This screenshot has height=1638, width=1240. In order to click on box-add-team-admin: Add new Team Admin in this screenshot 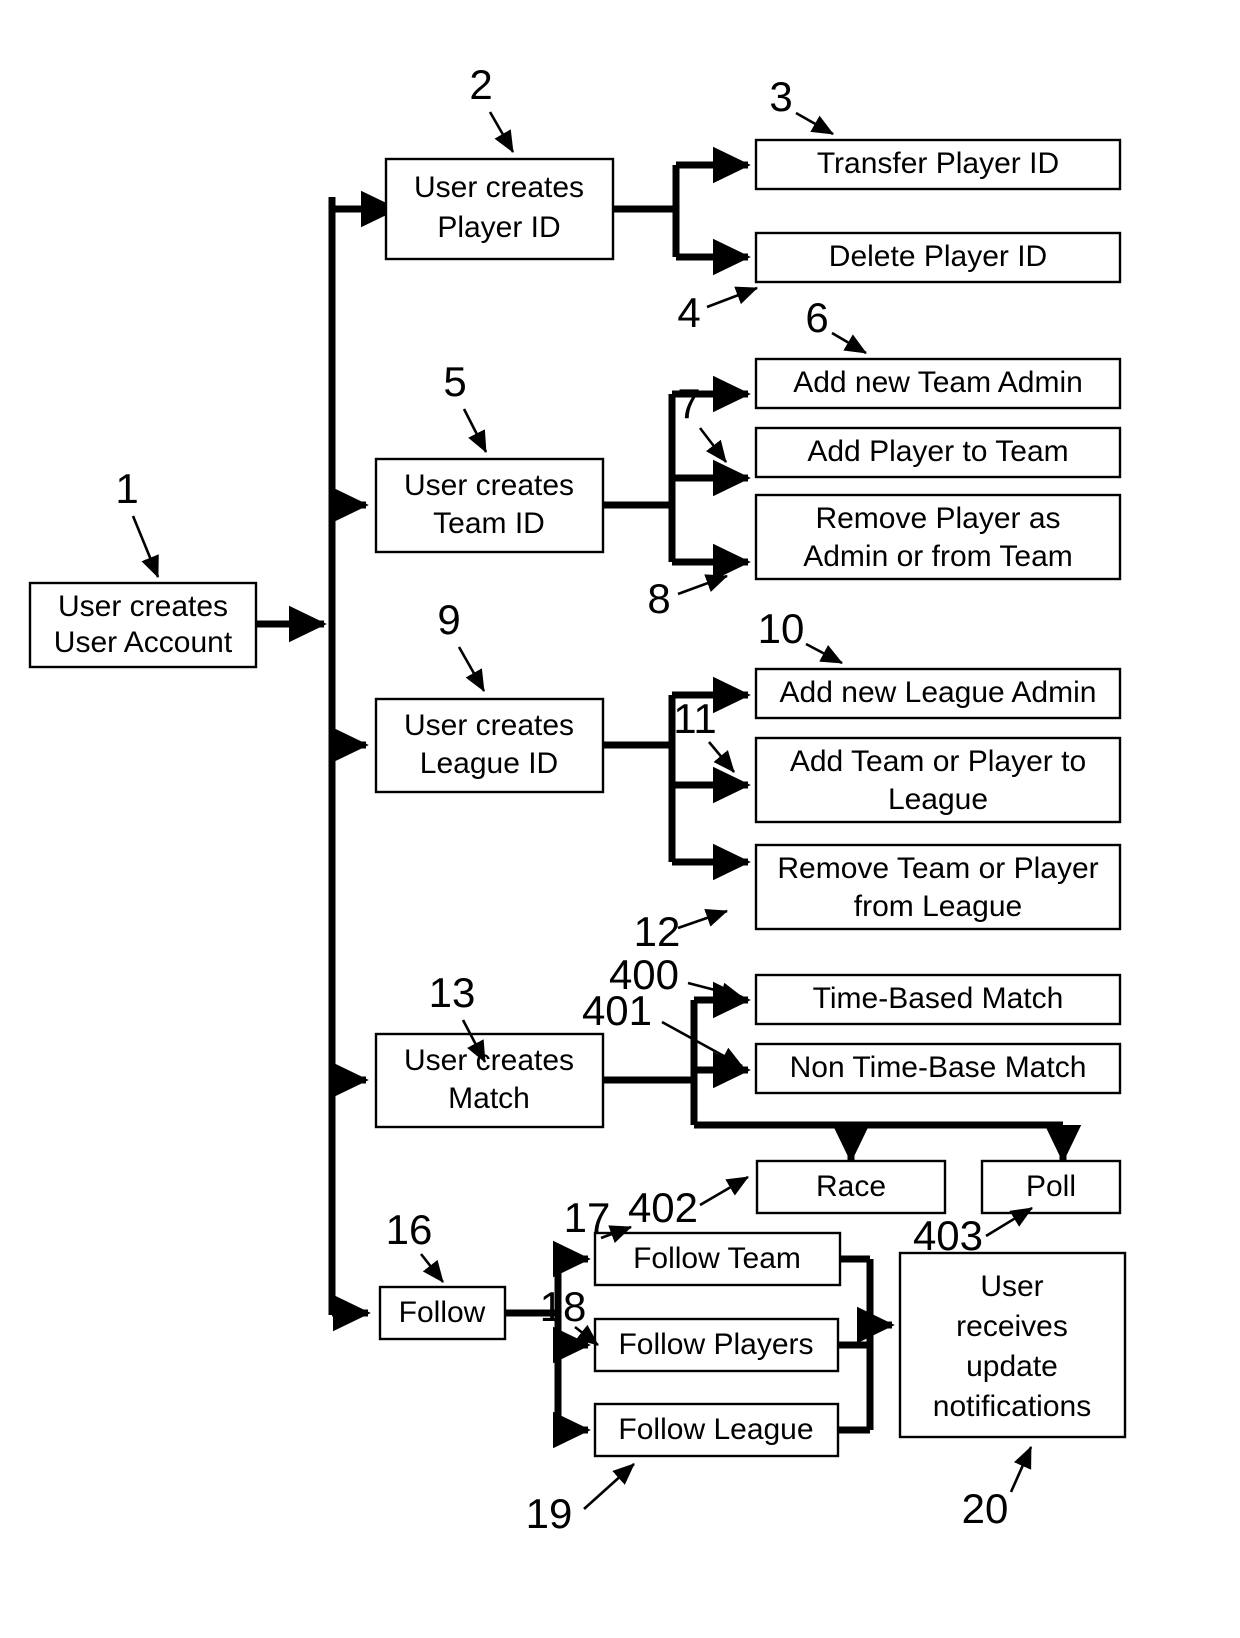, I will do `click(938, 383)`.